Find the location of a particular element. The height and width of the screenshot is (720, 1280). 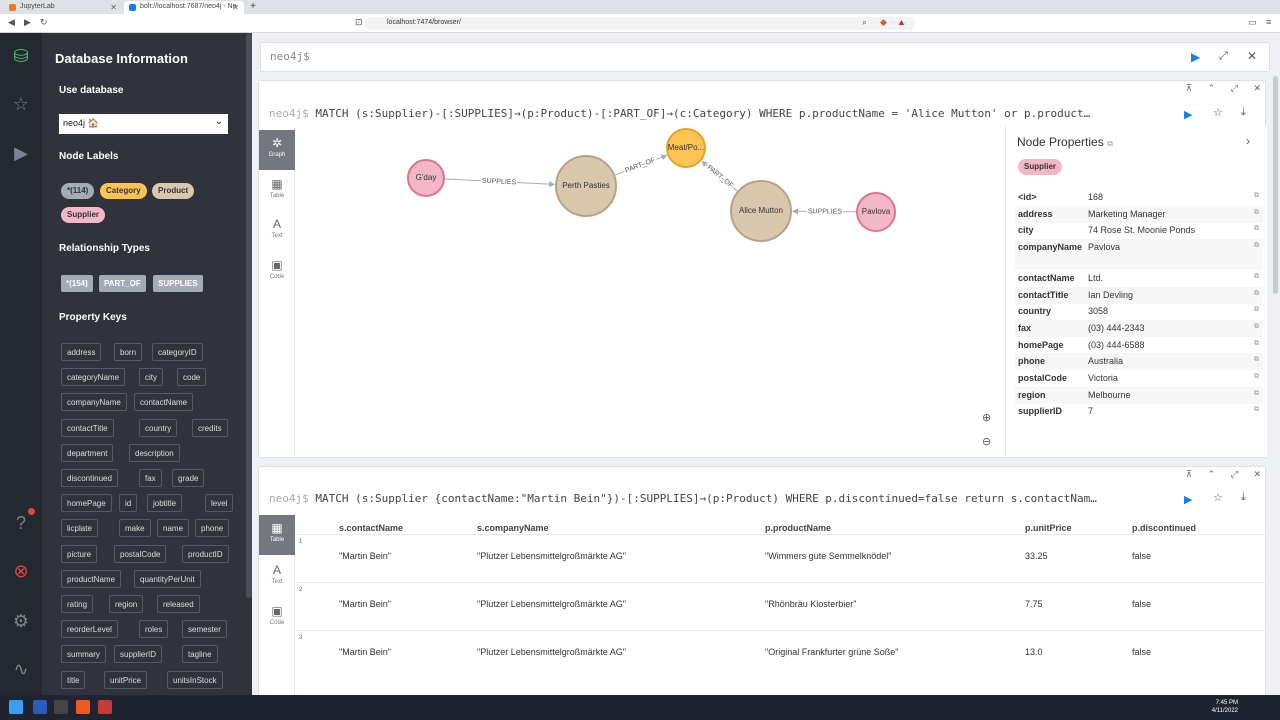

disconnect-icon: ⊗ is located at coordinates (21, 571).